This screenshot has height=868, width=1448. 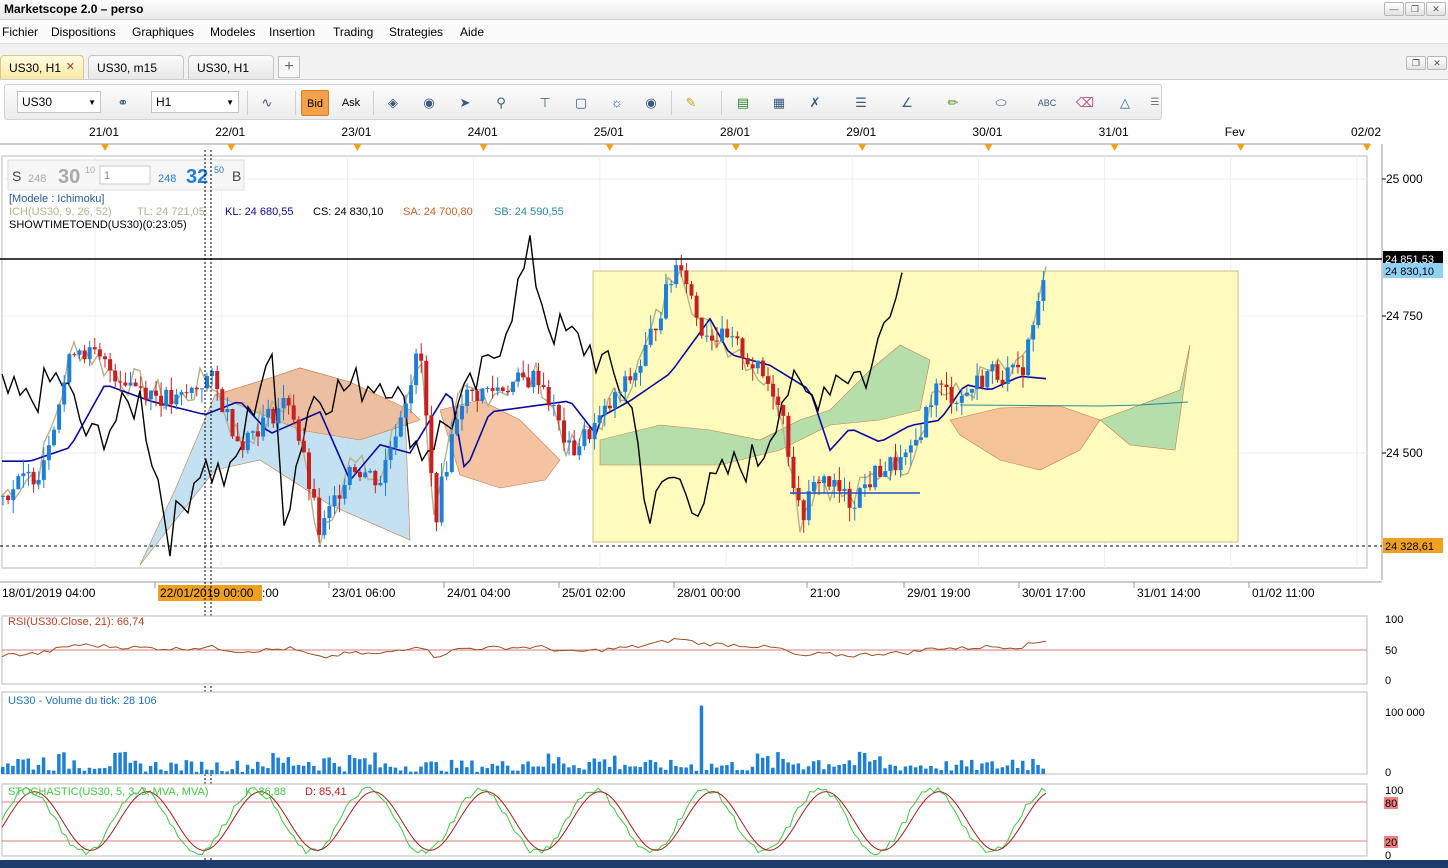 What do you see at coordinates (953, 103) in the screenshot?
I see `pencil-icon: ✏` at bounding box center [953, 103].